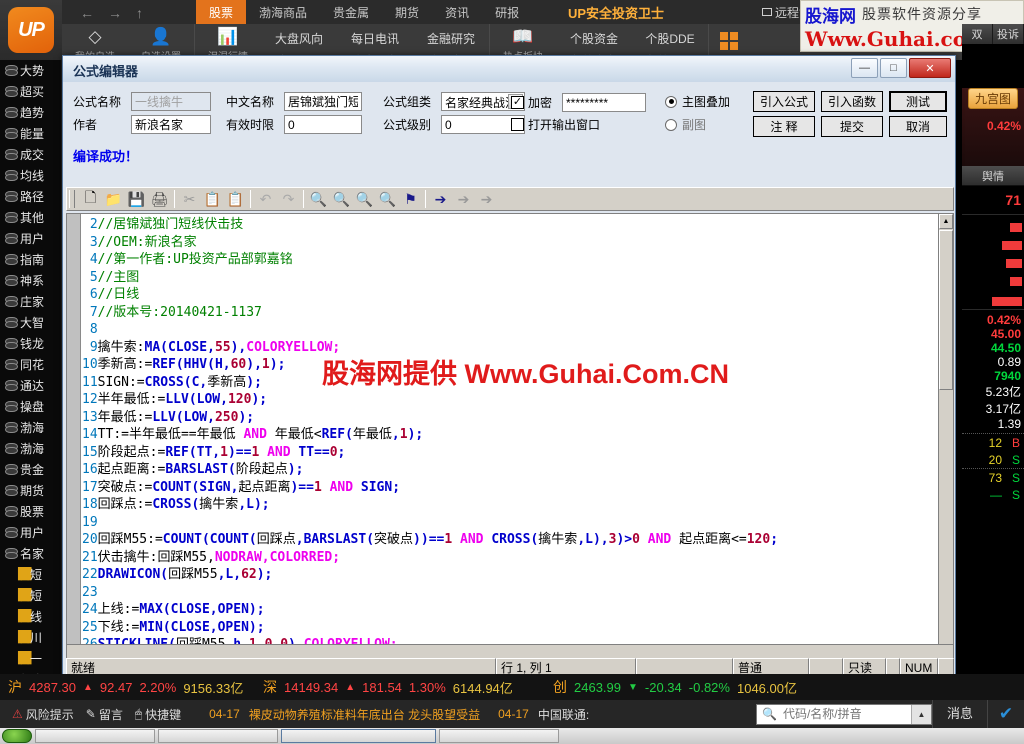 Image resolution: width=1024 pixels, height=744 pixels. Describe the element at coordinates (697, 101) in the screenshot. I see `main-chart-radio-row: 主图叠加` at that location.